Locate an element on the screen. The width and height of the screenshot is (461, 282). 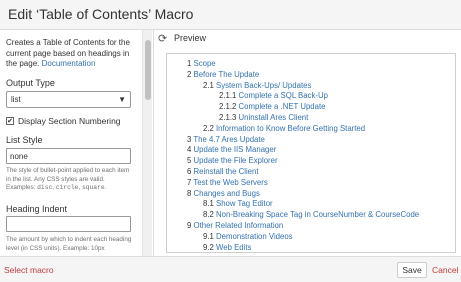
toc-item-link: Complete a .NET Update is located at coordinates (282, 106).